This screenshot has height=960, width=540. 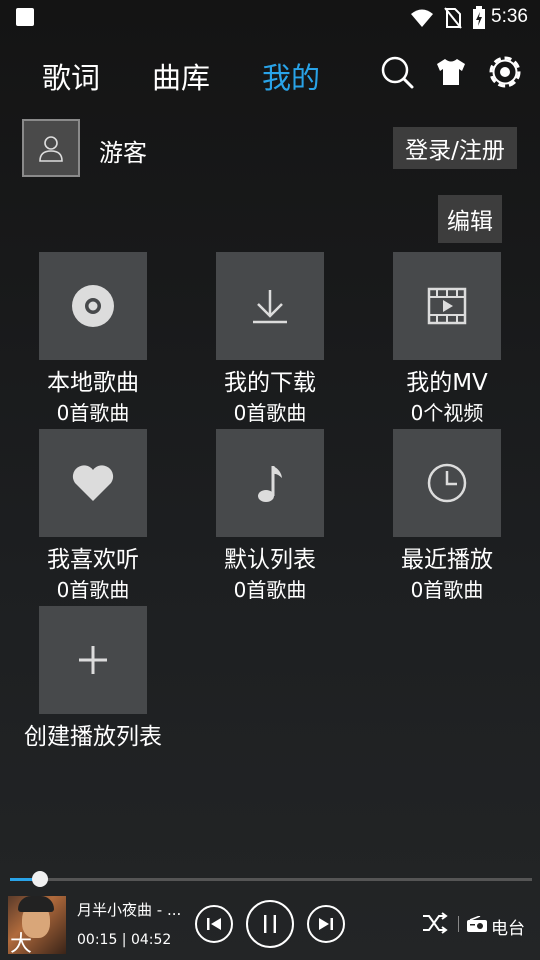 What do you see at coordinates (453, 18) in the screenshot?
I see `no-sim-icon` at bounding box center [453, 18].